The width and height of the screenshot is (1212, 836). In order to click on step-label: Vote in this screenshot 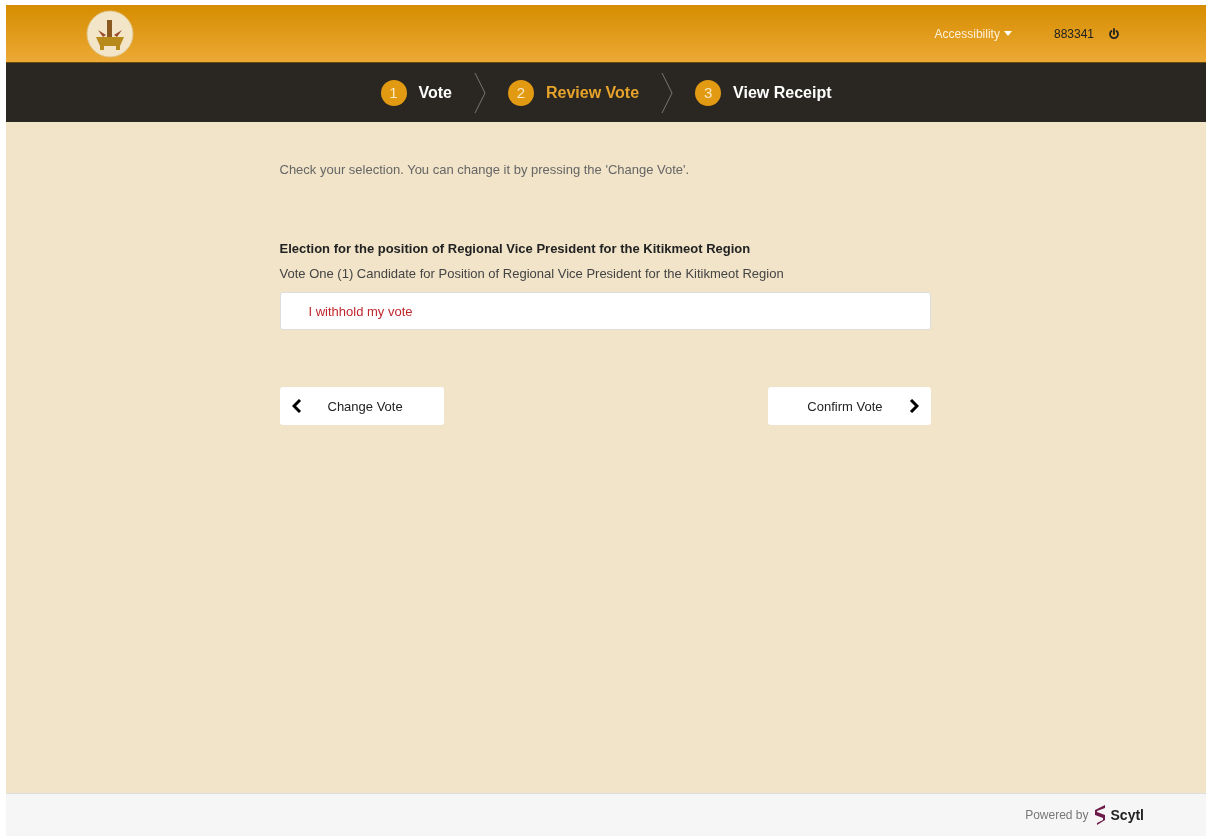, I will do `click(435, 92)`.